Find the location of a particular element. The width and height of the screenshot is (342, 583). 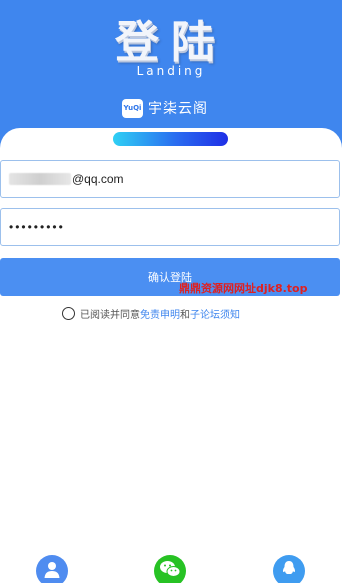

agreement-conjunction: 和 is located at coordinates (185, 315).